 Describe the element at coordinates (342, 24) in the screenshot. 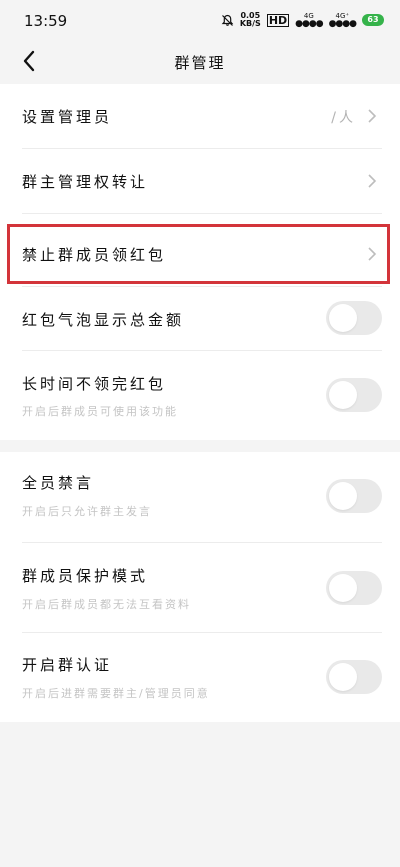

I see `signal-2-bars: ●●●●` at that location.